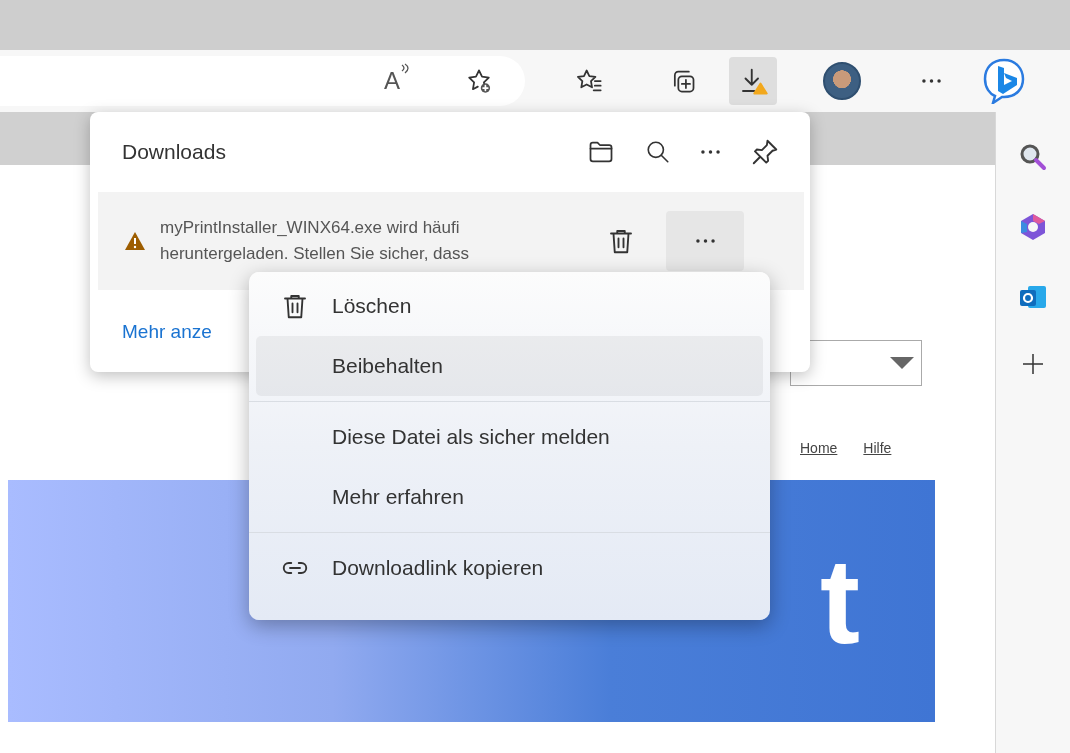 This screenshot has width=1070, height=753. What do you see at coordinates (262, 81) in the screenshot?
I see `address-bar: A` at bounding box center [262, 81].